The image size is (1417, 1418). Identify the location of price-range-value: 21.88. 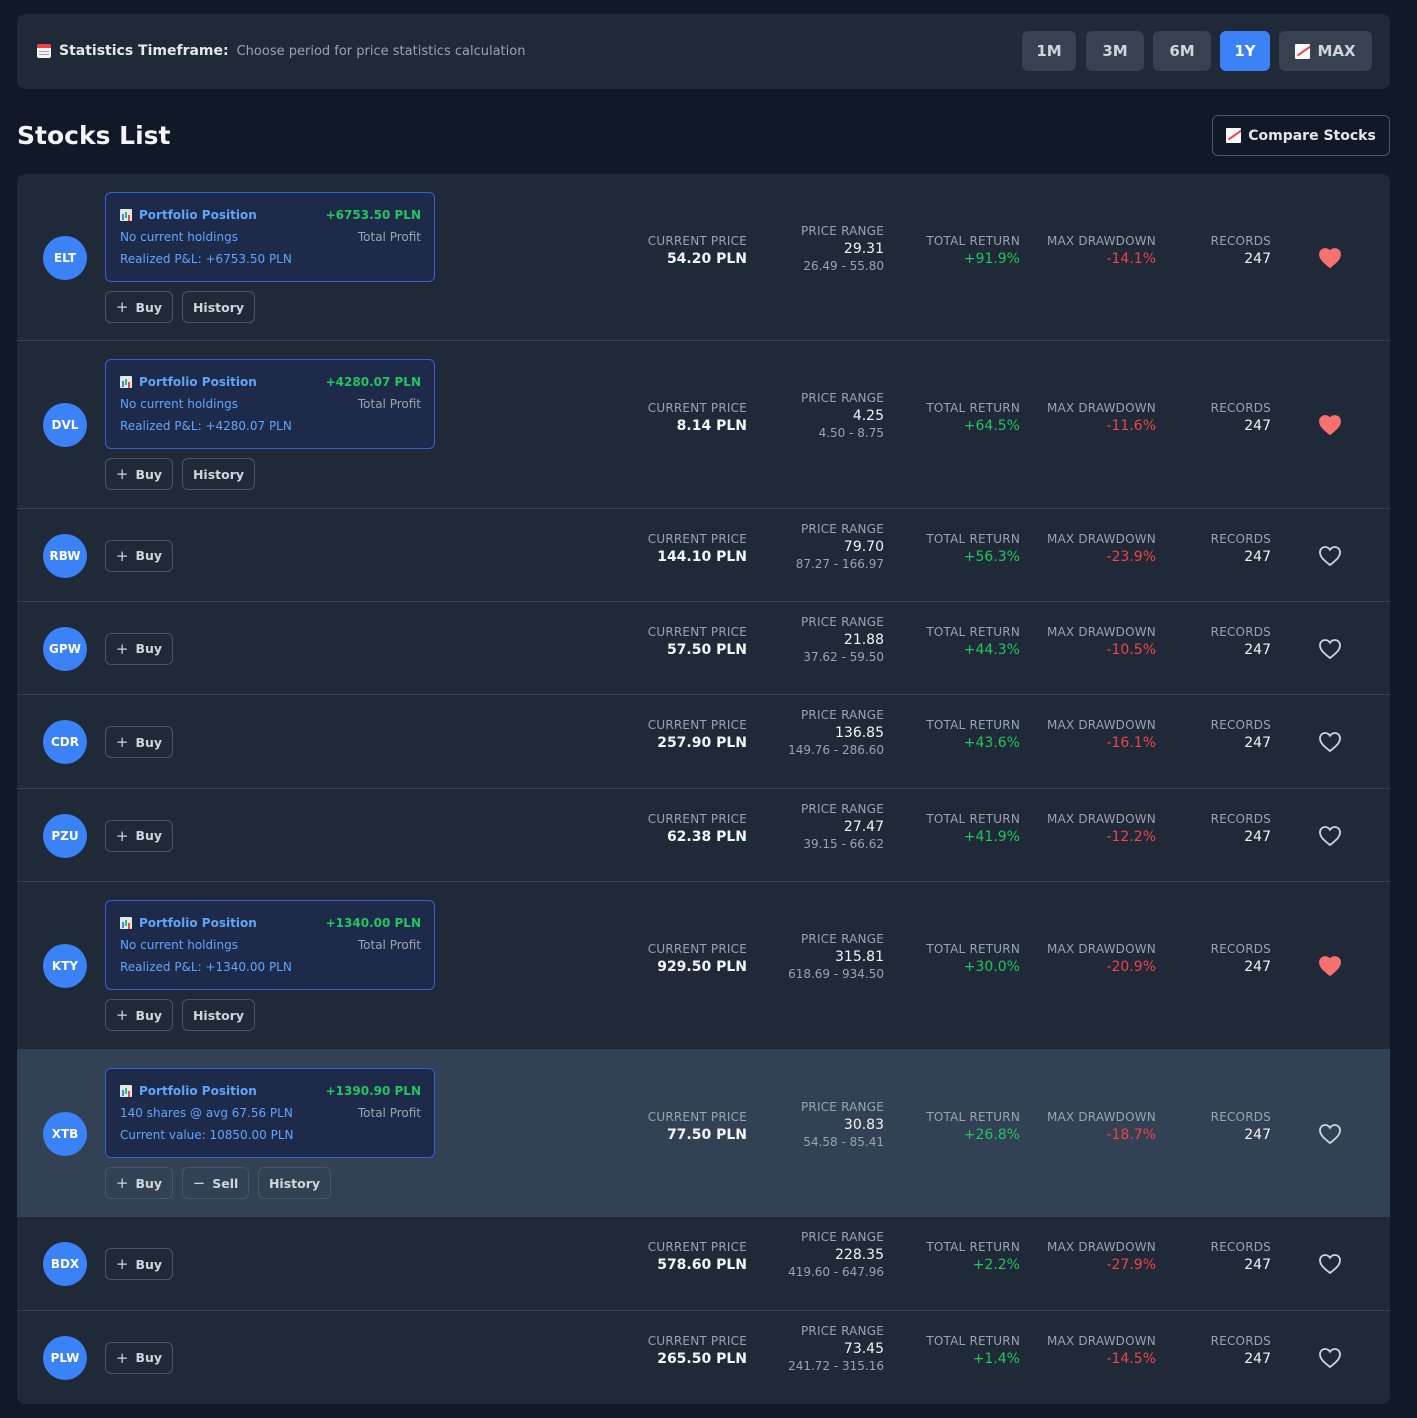
(863, 639).